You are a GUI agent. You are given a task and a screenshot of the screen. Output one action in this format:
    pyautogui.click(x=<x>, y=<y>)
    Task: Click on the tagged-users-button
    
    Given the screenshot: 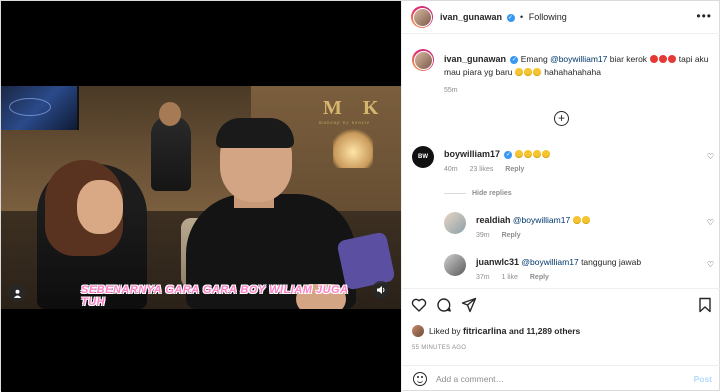 What is the action you would take?
    pyautogui.click(x=17, y=293)
    